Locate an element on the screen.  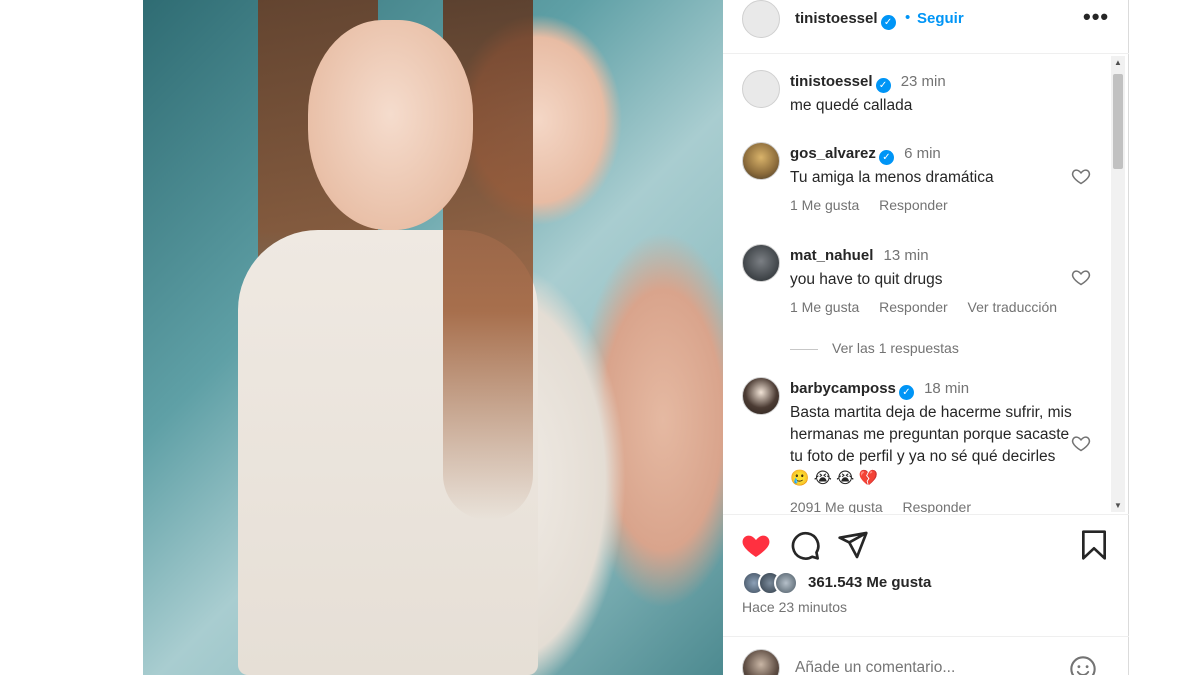
replies-divider-line is located at coordinates (804, 349).